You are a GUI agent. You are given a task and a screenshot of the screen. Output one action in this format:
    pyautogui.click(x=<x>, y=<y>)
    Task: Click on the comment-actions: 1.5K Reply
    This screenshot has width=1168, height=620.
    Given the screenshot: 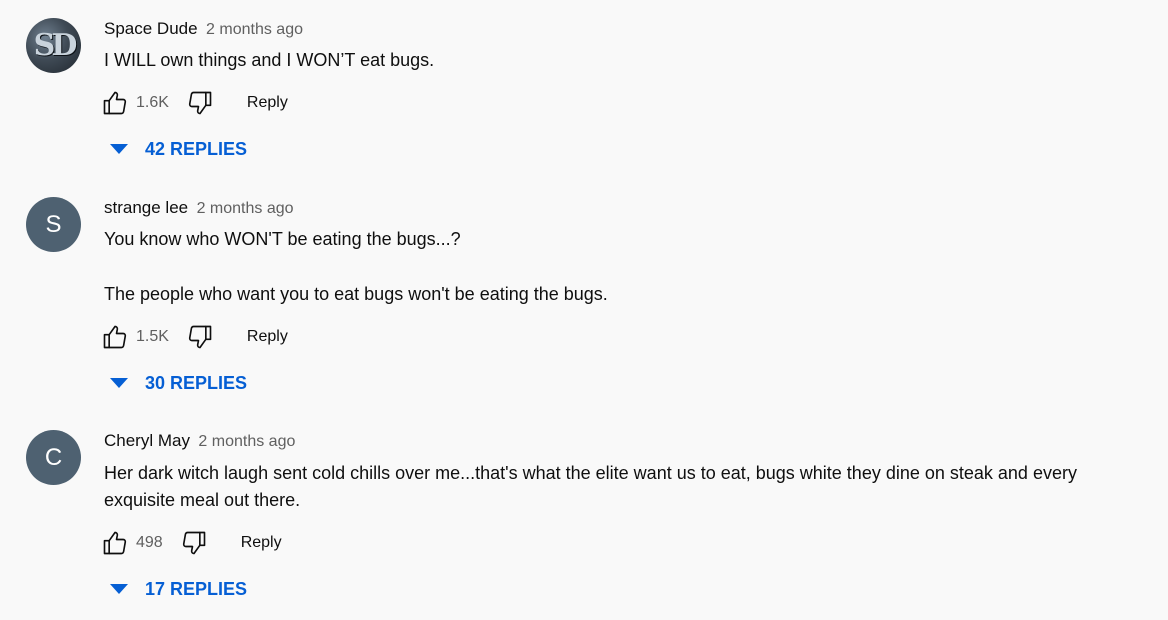 What is the action you would take?
    pyautogui.click(x=194, y=337)
    